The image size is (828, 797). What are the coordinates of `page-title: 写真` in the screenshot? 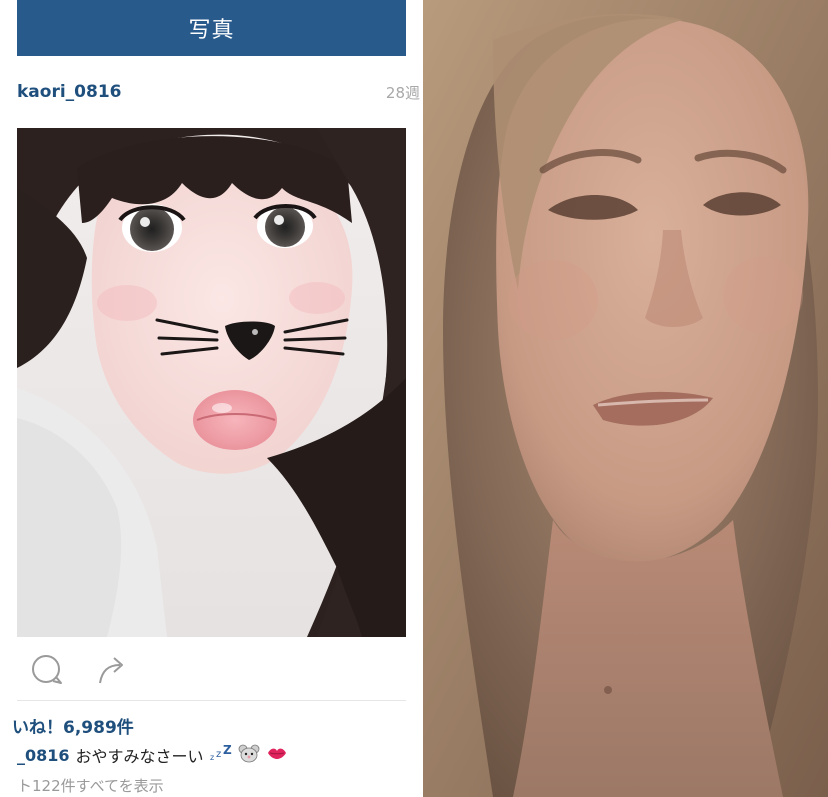 It's located at (211, 30).